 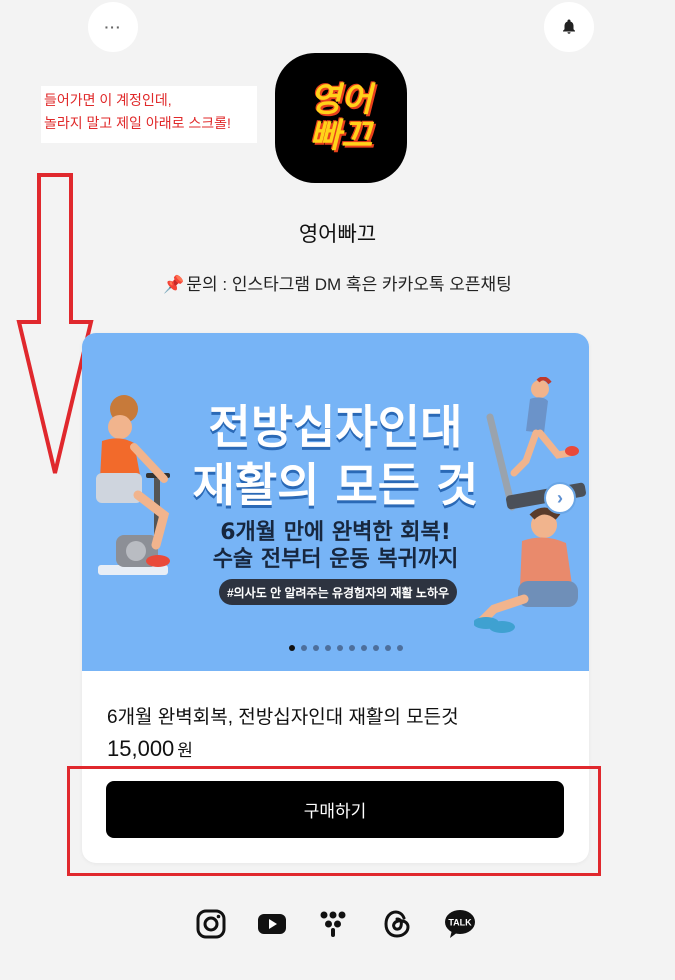 What do you see at coordinates (108, 100) in the screenshot?
I see `annotation-line-1: 들어가면 이 계정인데,` at bounding box center [108, 100].